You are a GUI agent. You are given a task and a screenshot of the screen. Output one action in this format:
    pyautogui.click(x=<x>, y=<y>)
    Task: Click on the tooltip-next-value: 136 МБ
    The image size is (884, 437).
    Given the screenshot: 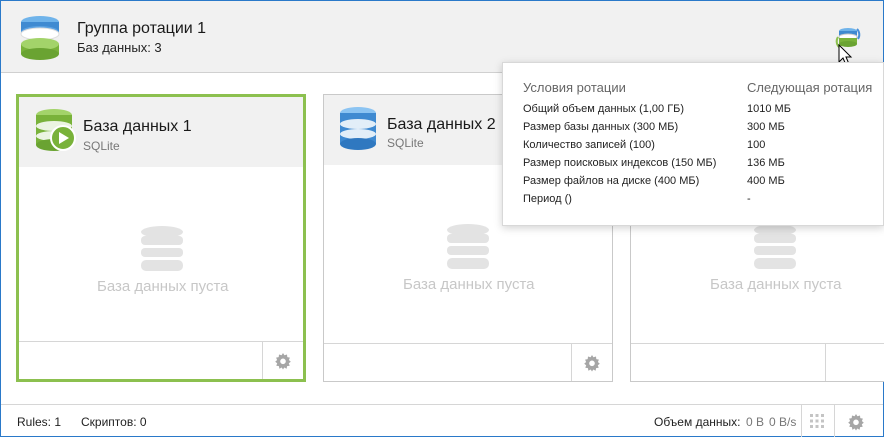 What is the action you would take?
    pyautogui.click(x=766, y=163)
    